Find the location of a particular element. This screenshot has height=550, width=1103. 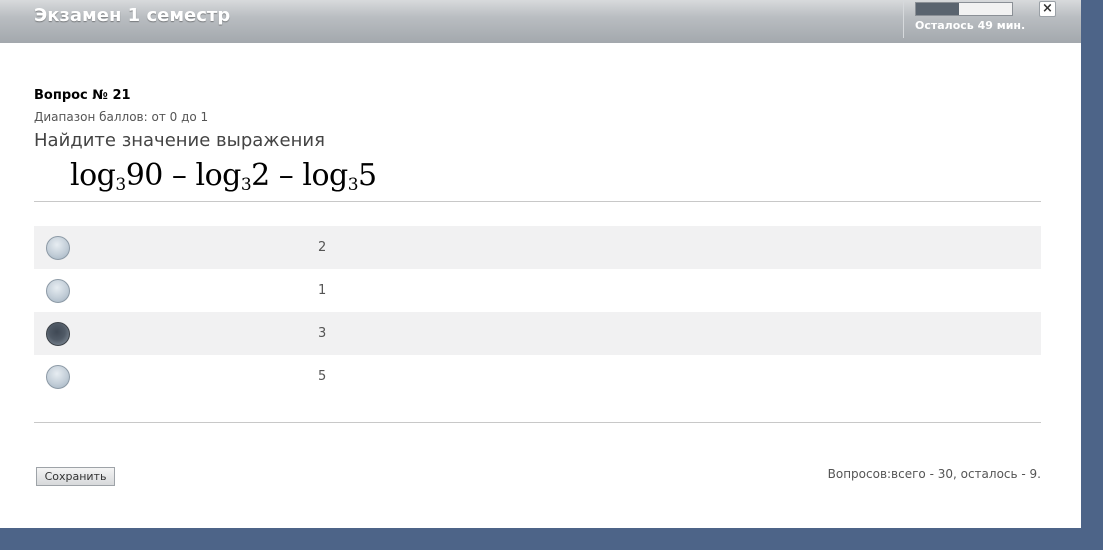

time-progress-bar is located at coordinates (964, 9).